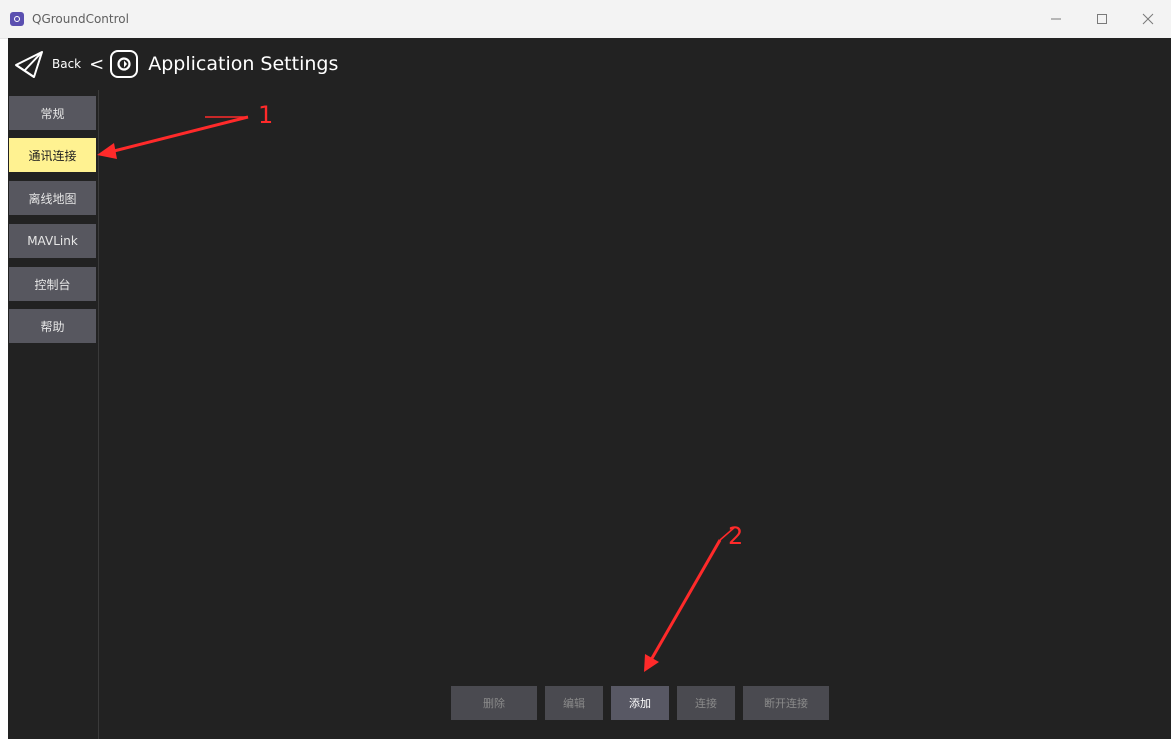 This screenshot has height=739, width=1171. What do you see at coordinates (29, 64) in the screenshot?
I see `paper-plane-icon` at bounding box center [29, 64].